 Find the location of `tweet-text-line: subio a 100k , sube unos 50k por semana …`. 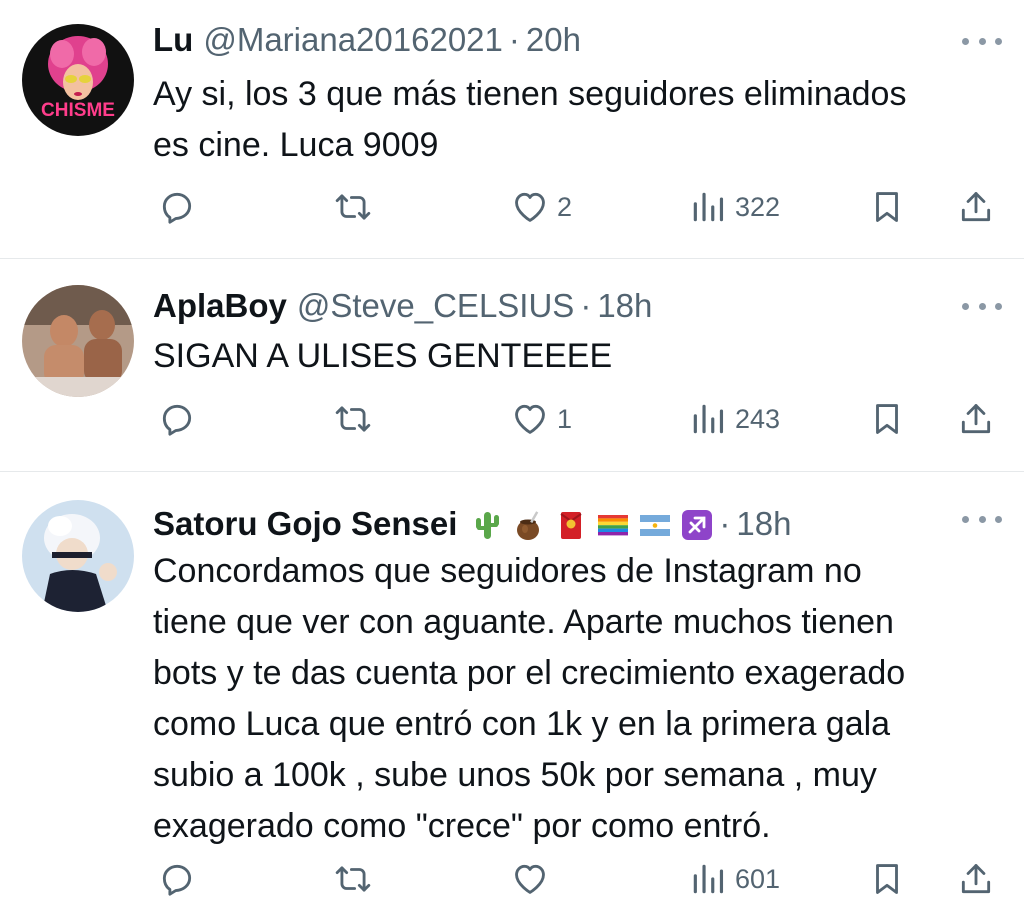

tweet-text-line: subio a 100k , sube unos 50k por semana … is located at coordinates (515, 775).